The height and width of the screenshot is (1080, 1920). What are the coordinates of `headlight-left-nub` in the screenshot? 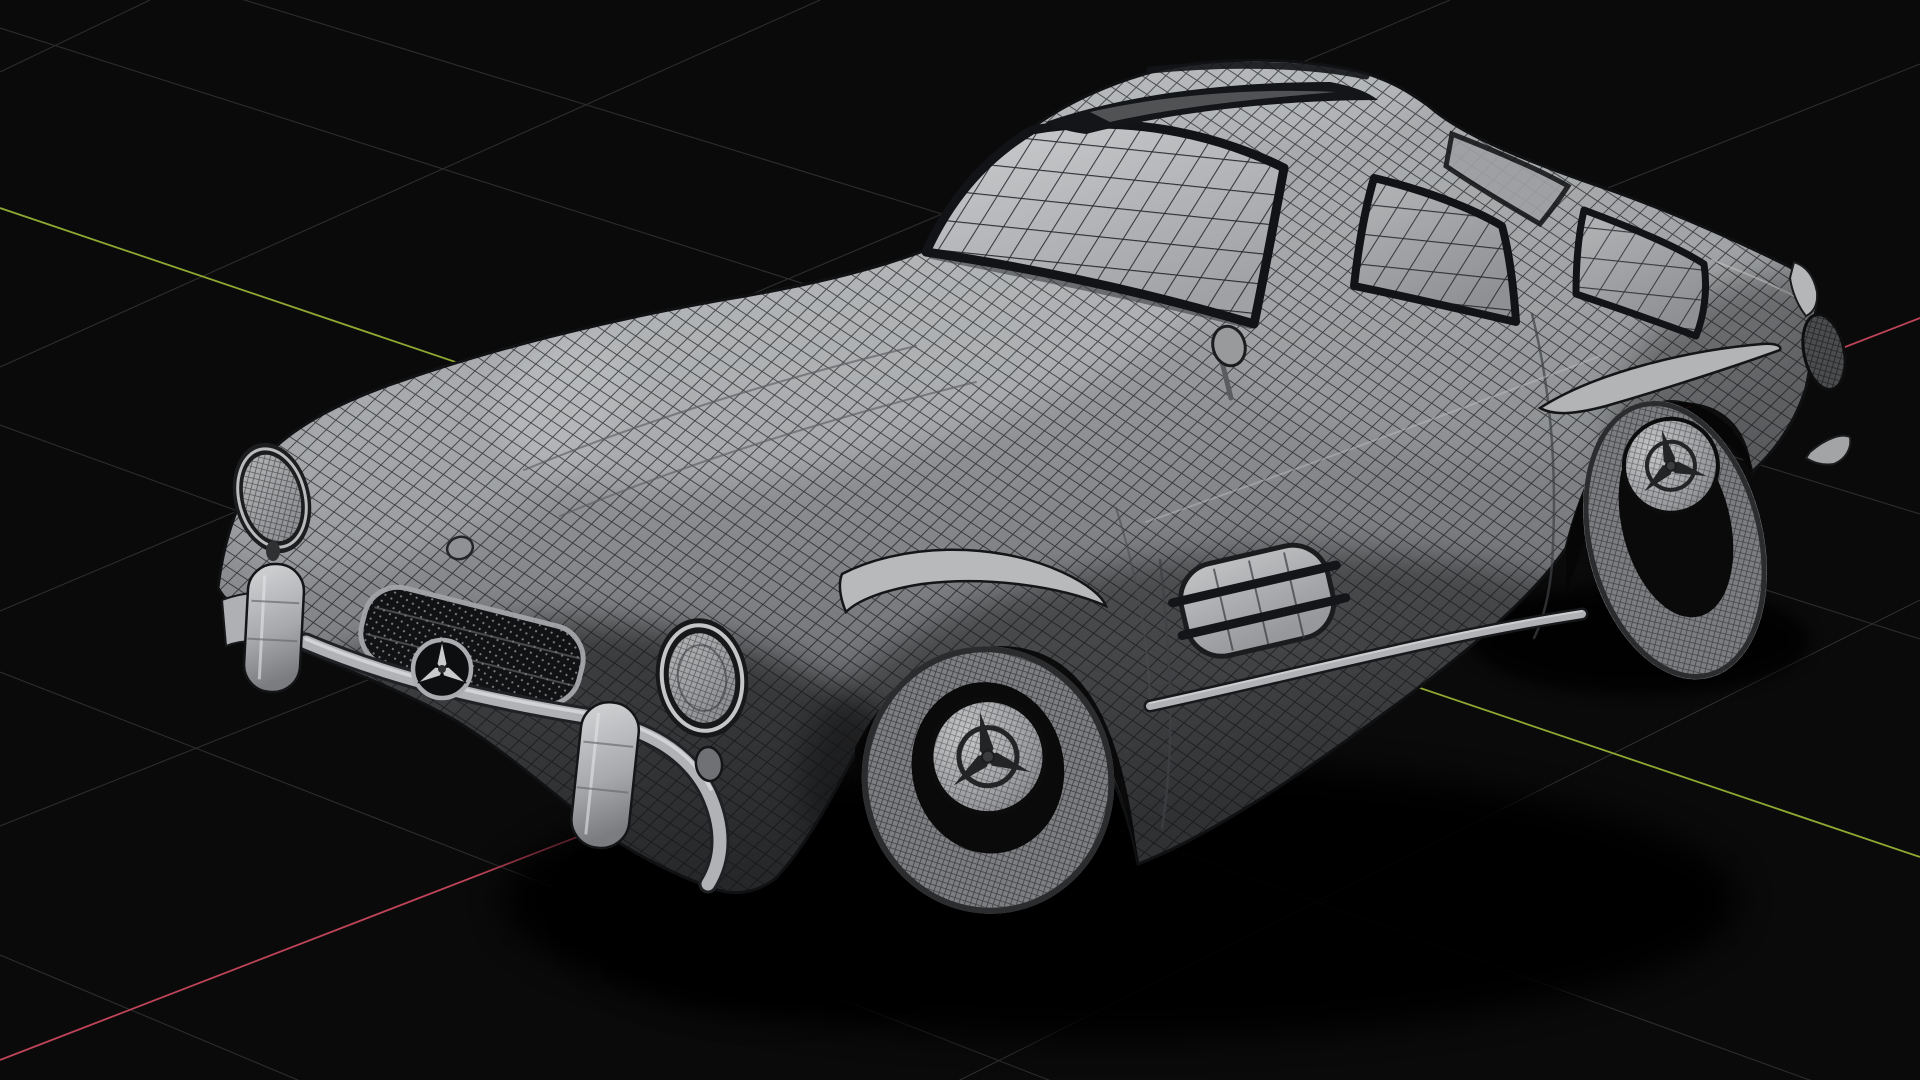 It's located at (273, 551).